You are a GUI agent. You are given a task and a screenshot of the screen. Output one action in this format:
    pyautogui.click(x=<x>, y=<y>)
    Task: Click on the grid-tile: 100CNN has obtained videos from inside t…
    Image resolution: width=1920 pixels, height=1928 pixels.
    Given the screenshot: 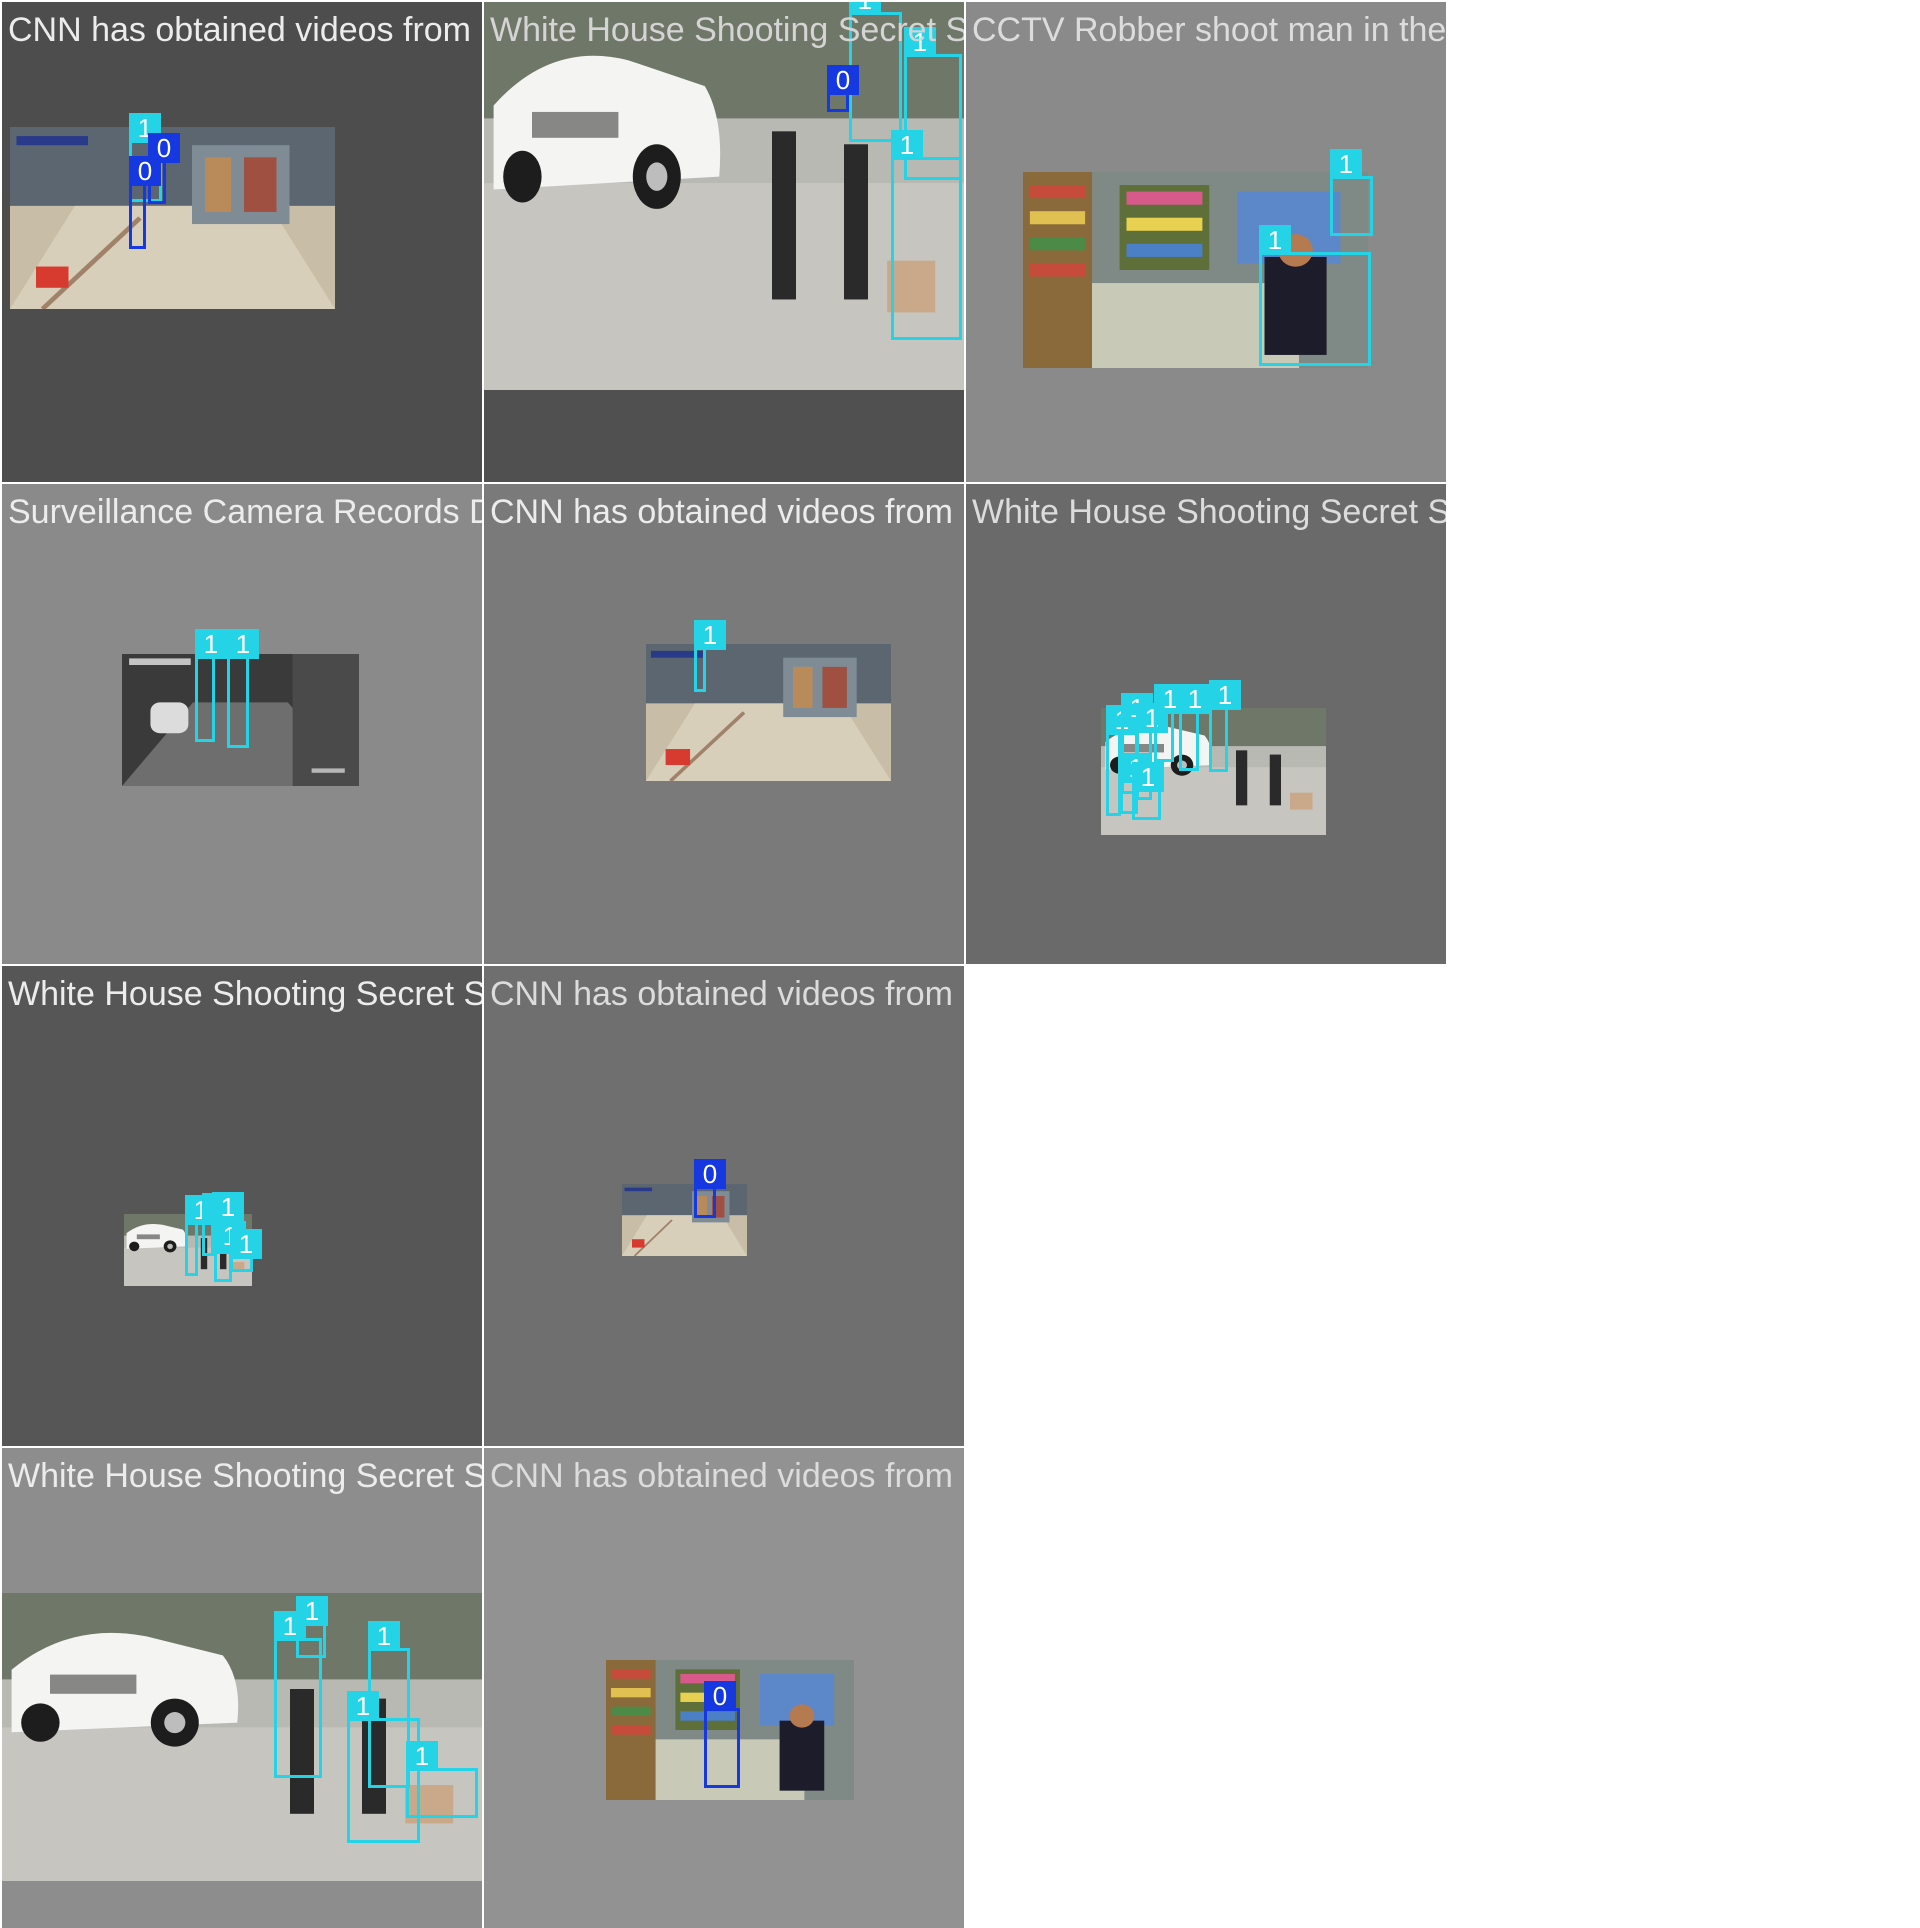 What is the action you would take?
    pyautogui.click(x=242, y=242)
    